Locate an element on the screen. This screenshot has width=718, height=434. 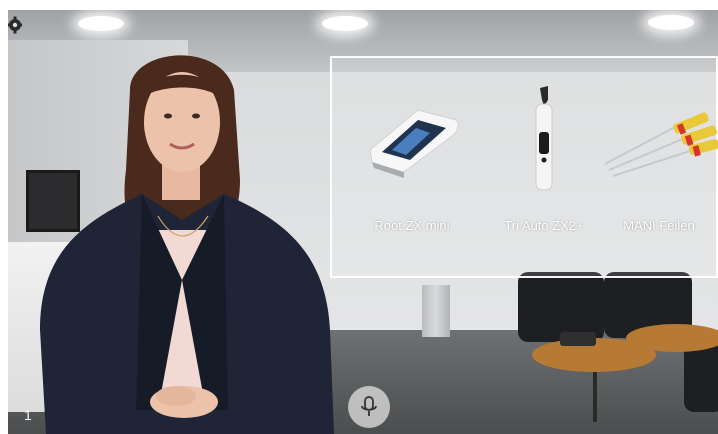
apex-locator-icon is located at coordinates (414, 143).